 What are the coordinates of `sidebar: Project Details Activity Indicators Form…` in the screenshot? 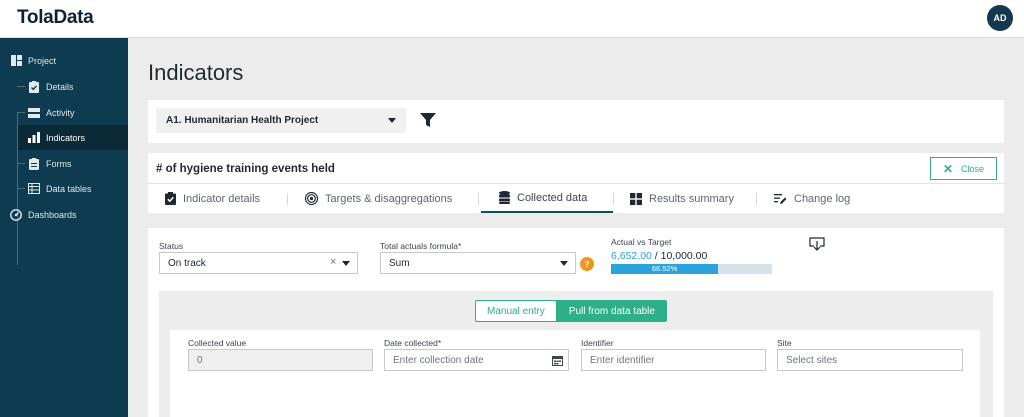 It's located at (64, 227).